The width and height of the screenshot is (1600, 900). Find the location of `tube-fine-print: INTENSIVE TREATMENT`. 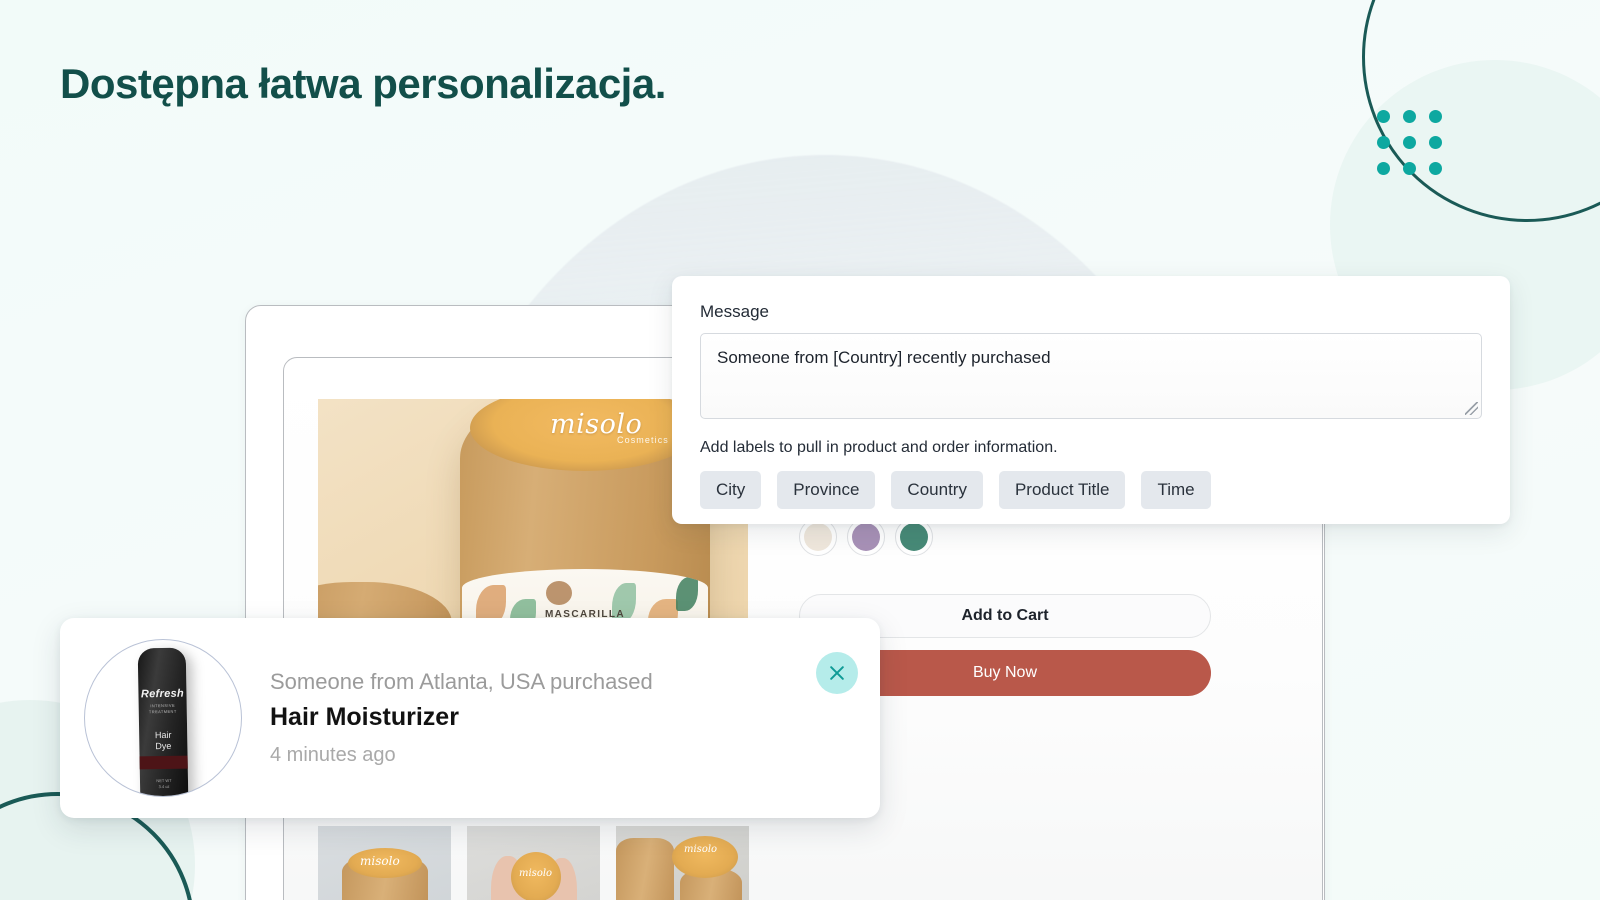

tube-fine-print: INTENSIVE TREATMENT is located at coordinates (162, 708).